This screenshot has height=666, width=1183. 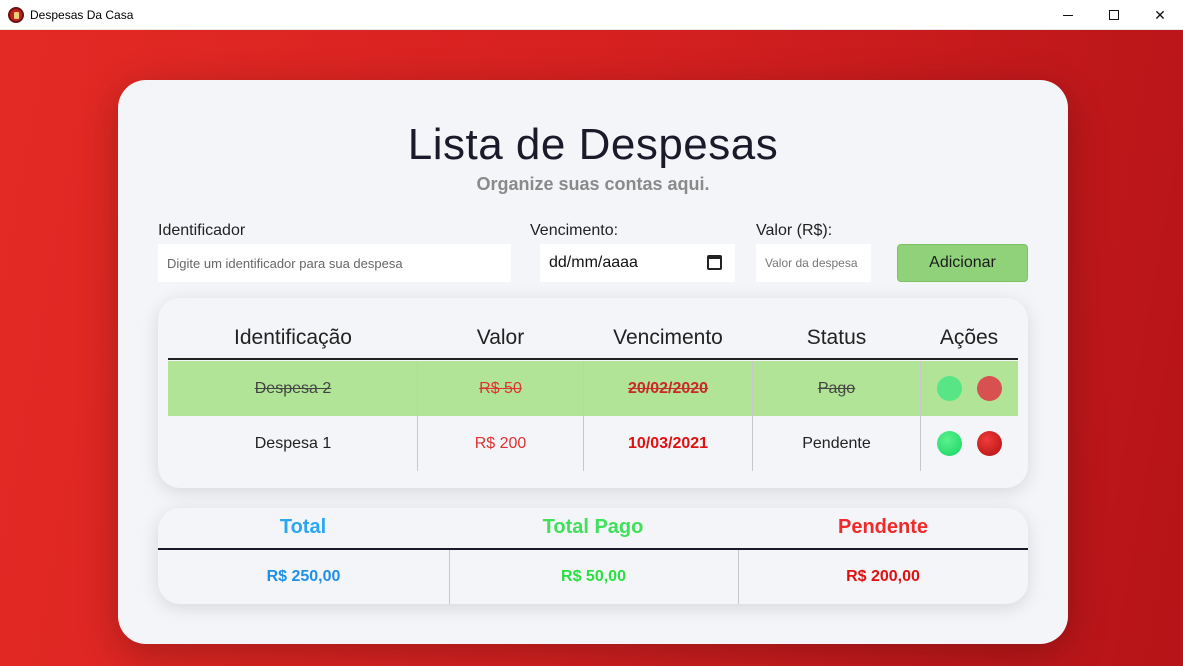 I want to click on vencimento-date-input: dd/mm/aaaa, so click(x=637, y=263).